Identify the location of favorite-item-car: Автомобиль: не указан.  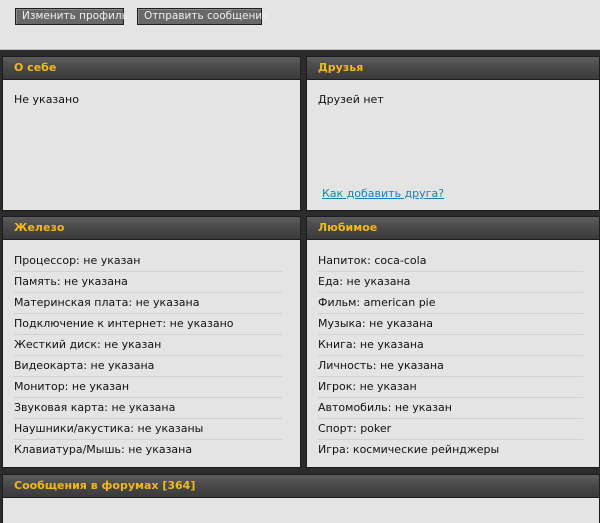
(450, 408).